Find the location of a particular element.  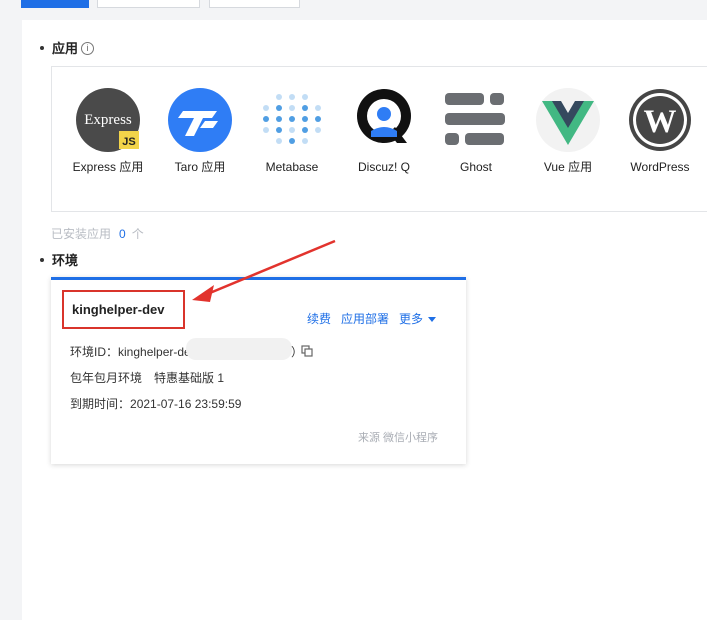

env-expiry-row: 到期时间：2021-07-16 23:59:59 is located at coordinates (156, 404).